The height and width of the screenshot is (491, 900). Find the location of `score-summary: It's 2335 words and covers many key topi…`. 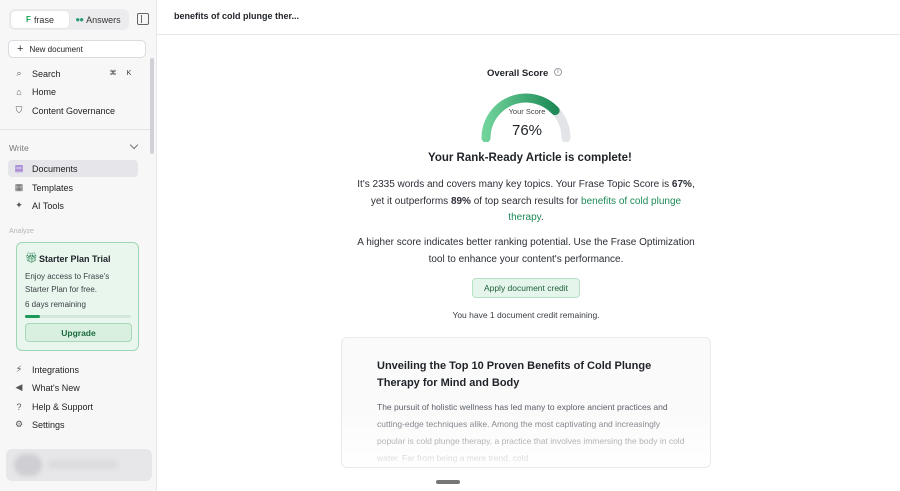

score-summary: It's 2335 words and covers many key topi… is located at coordinates (526, 202).